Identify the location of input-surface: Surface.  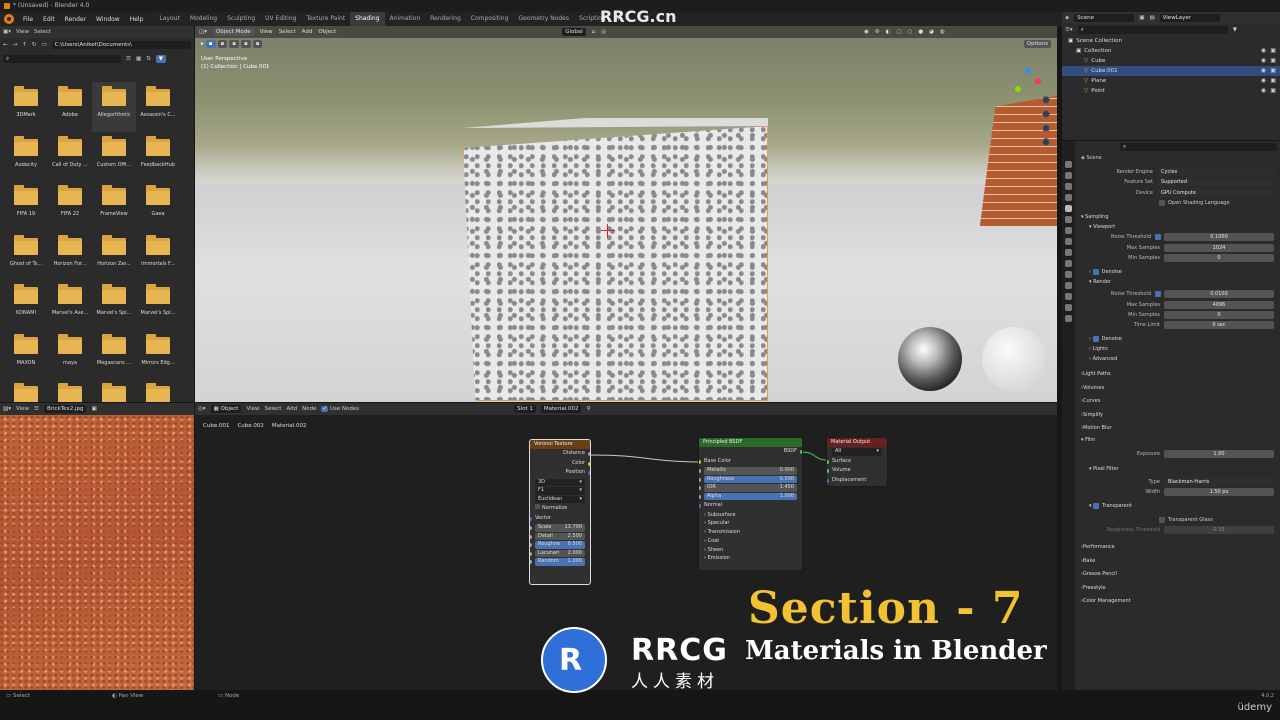
(857, 462).